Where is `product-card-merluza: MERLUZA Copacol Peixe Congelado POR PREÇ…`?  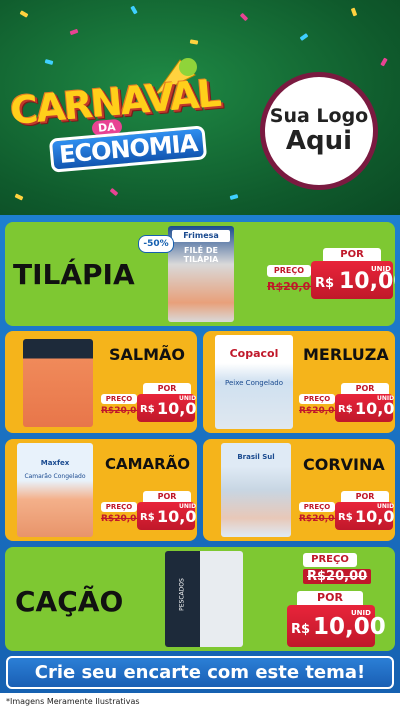 product-card-merluza: MERLUZA Copacol Peixe Congelado POR PREÇ… is located at coordinates (299, 382).